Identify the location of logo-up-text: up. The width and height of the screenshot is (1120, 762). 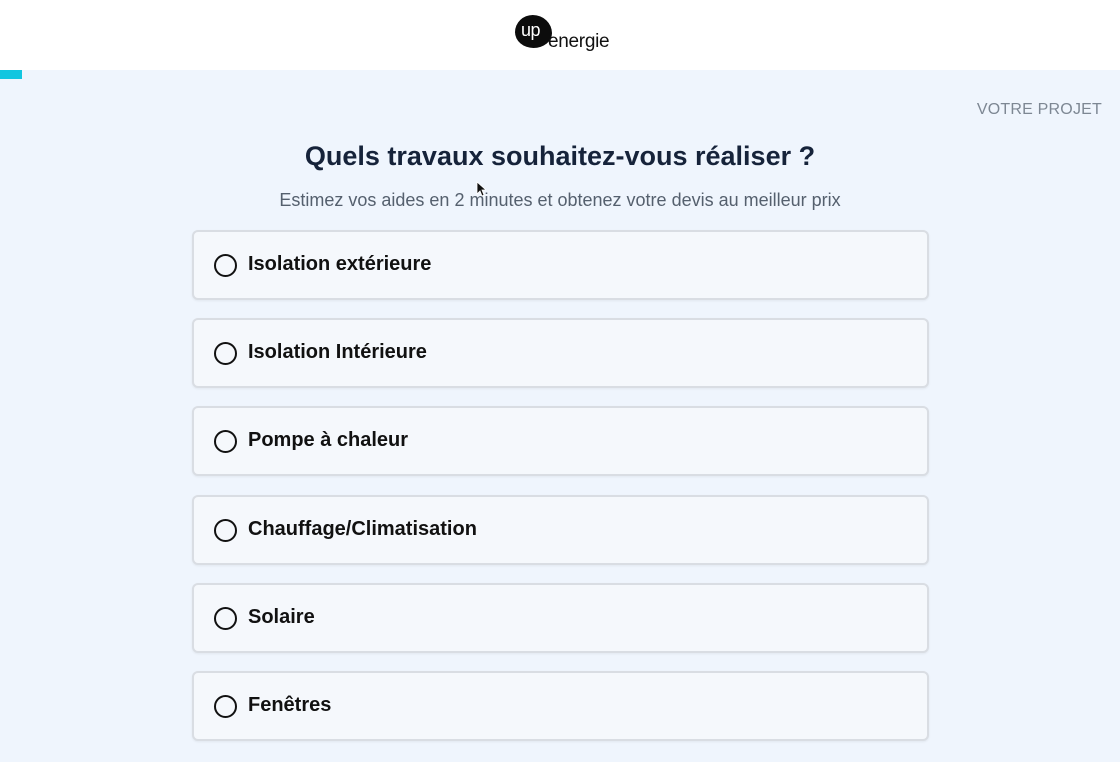
(531, 30).